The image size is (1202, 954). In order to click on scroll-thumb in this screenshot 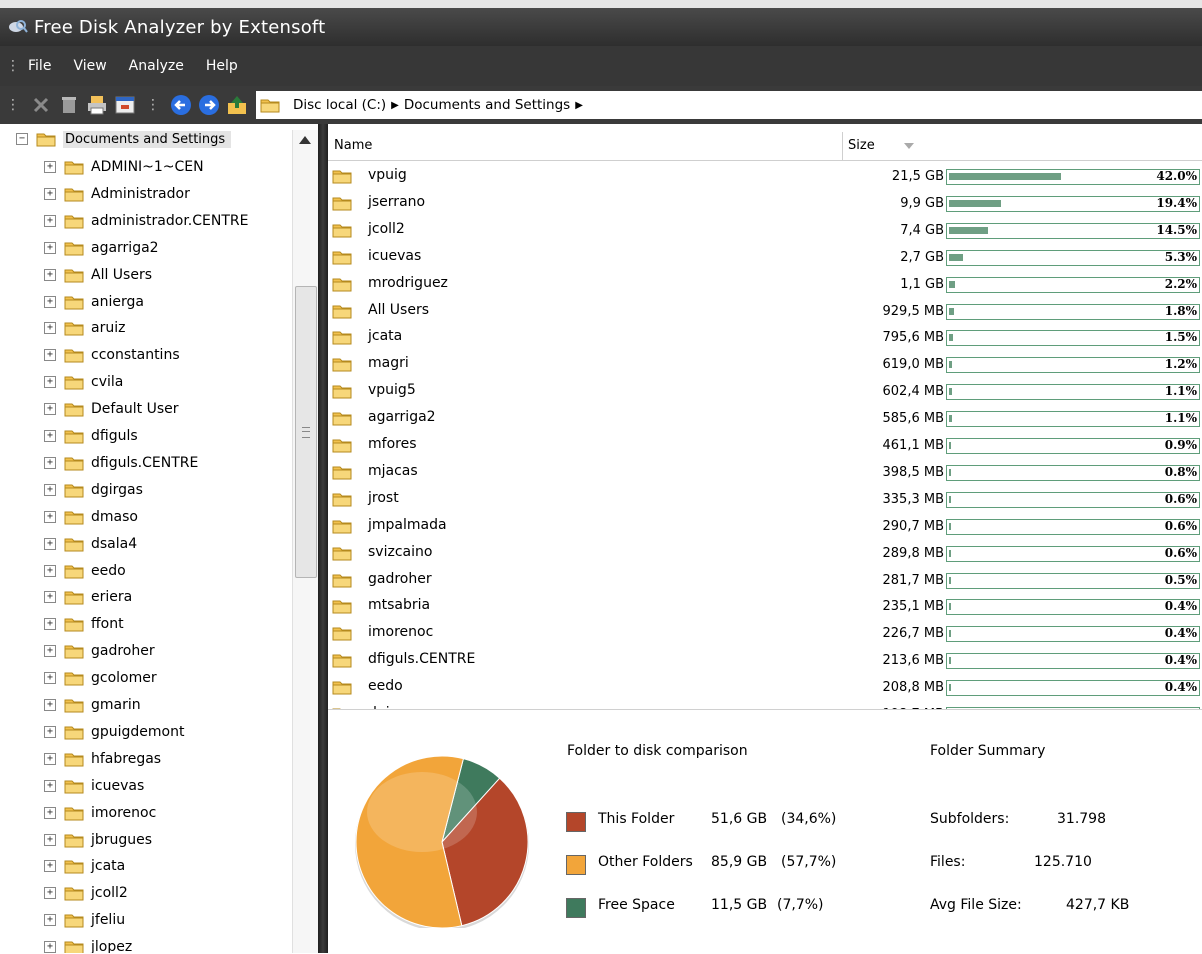, I will do `click(306, 432)`.